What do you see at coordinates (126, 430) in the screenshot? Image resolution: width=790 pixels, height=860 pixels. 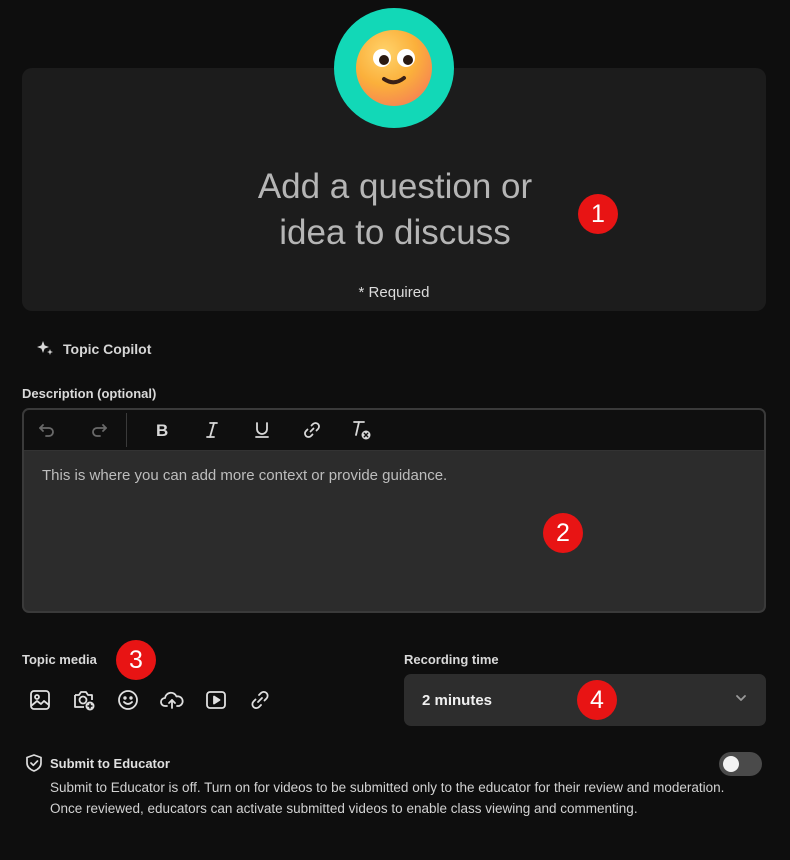 I see `toolbar-divider` at bounding box center [126, 430].